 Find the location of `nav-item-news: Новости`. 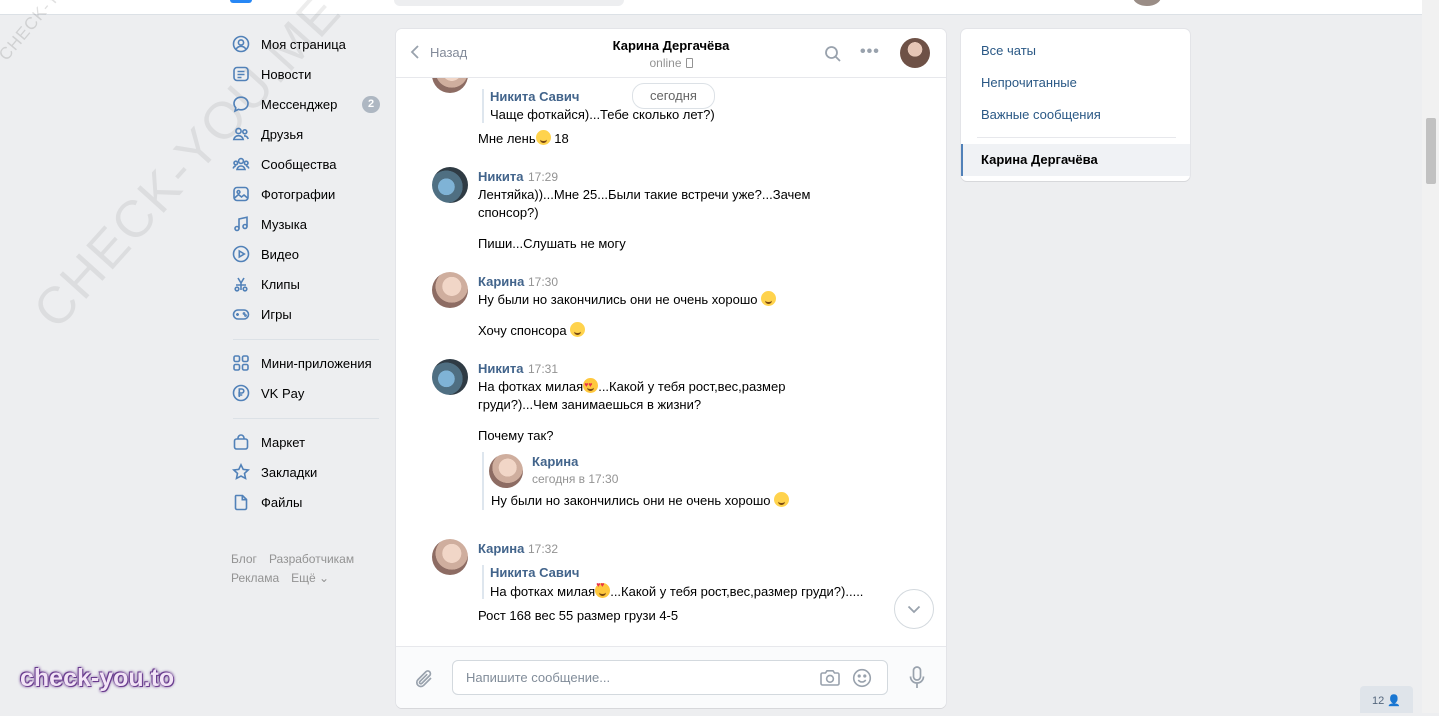

nav-item-news: Новости is located at coordinates (306, 74).